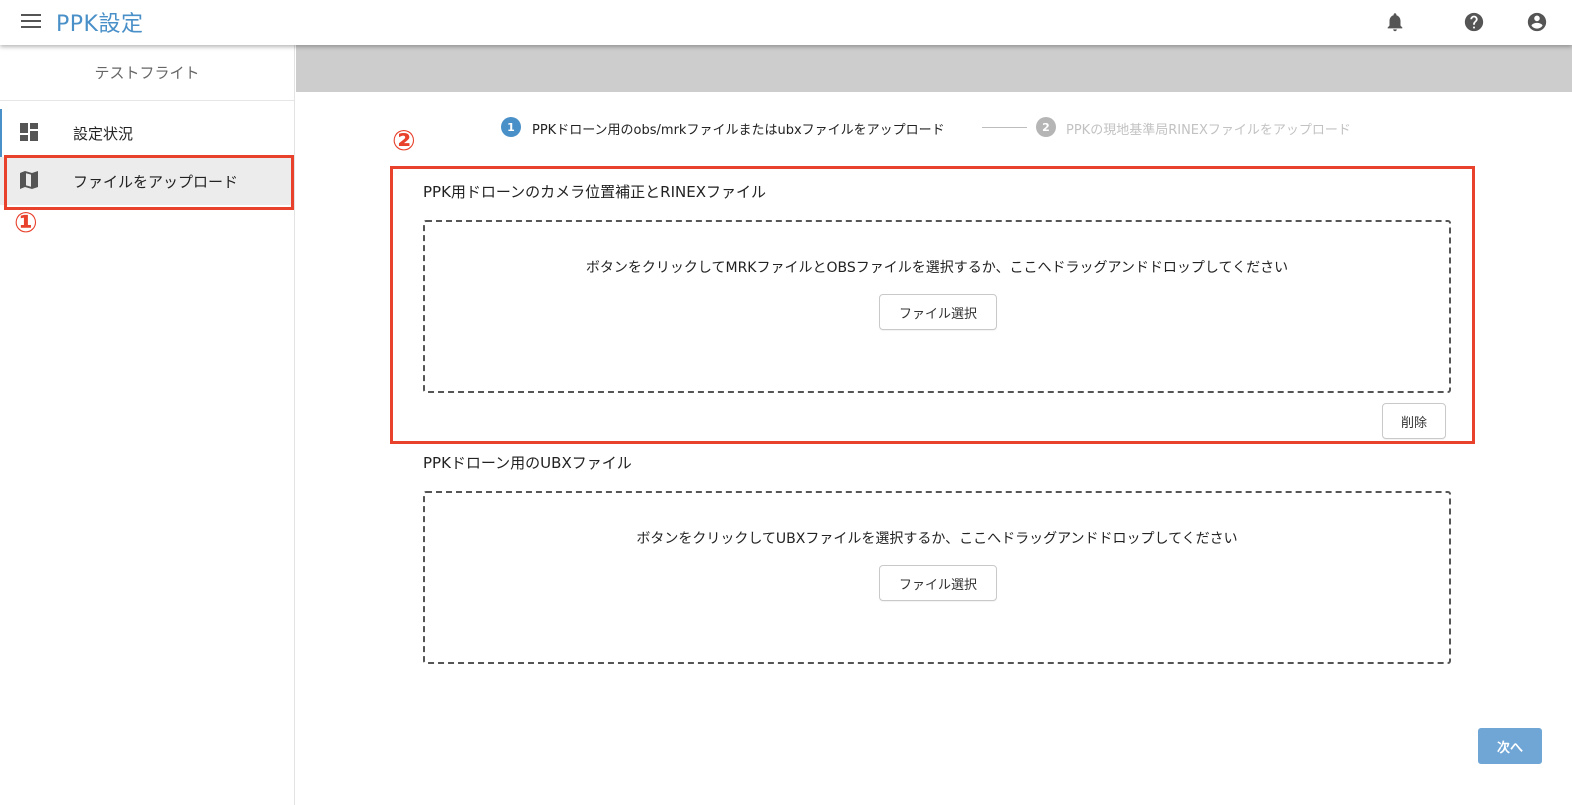 Image resolution: width=1572 pixels, height=805 pixels. I want to click on bell-icon, so click(1395, 22).